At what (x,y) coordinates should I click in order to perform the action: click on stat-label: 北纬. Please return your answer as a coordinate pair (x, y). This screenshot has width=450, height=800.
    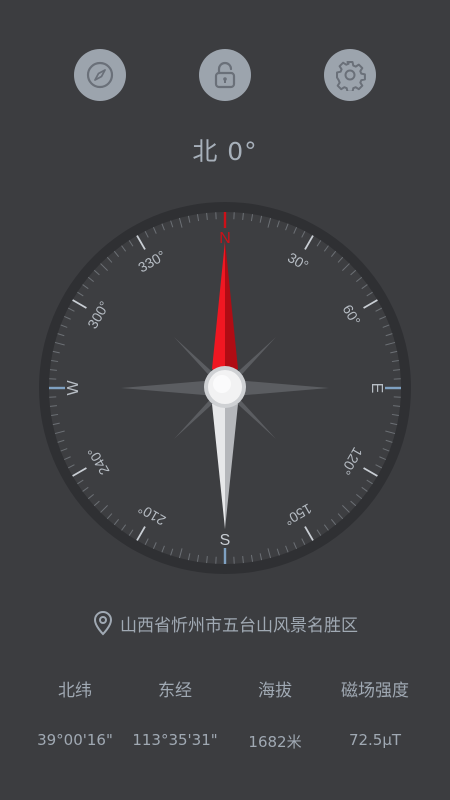
    Looking at the image, I should click on (75, 691).